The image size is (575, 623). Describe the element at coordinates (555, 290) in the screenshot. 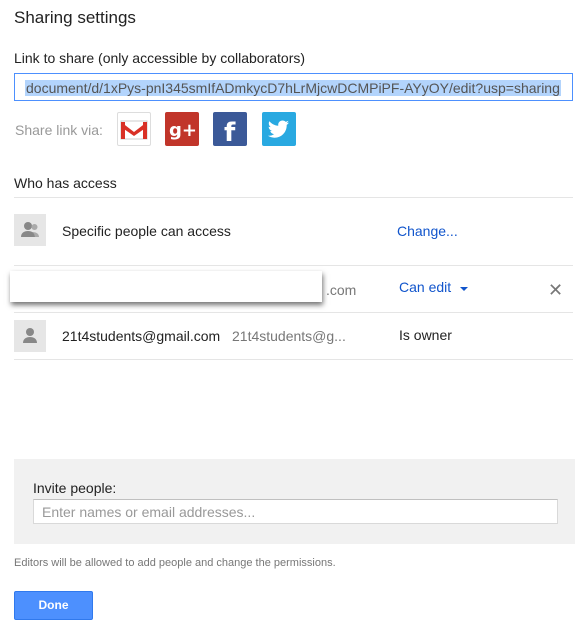

I see `close-icon: ✕` at that location.